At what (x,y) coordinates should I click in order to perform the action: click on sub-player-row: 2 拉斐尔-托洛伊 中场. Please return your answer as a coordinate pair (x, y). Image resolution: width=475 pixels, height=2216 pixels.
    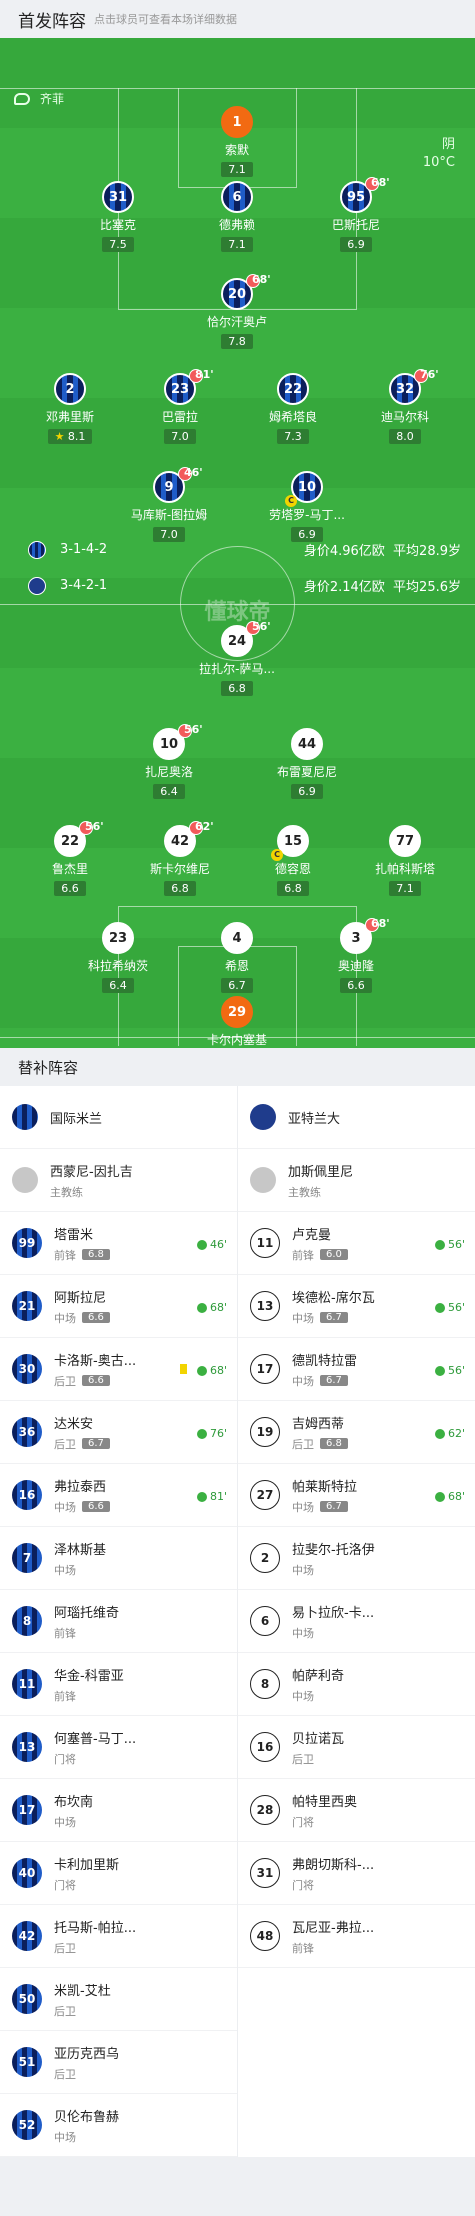
    Looking at the image, I should click on (356, 1558).